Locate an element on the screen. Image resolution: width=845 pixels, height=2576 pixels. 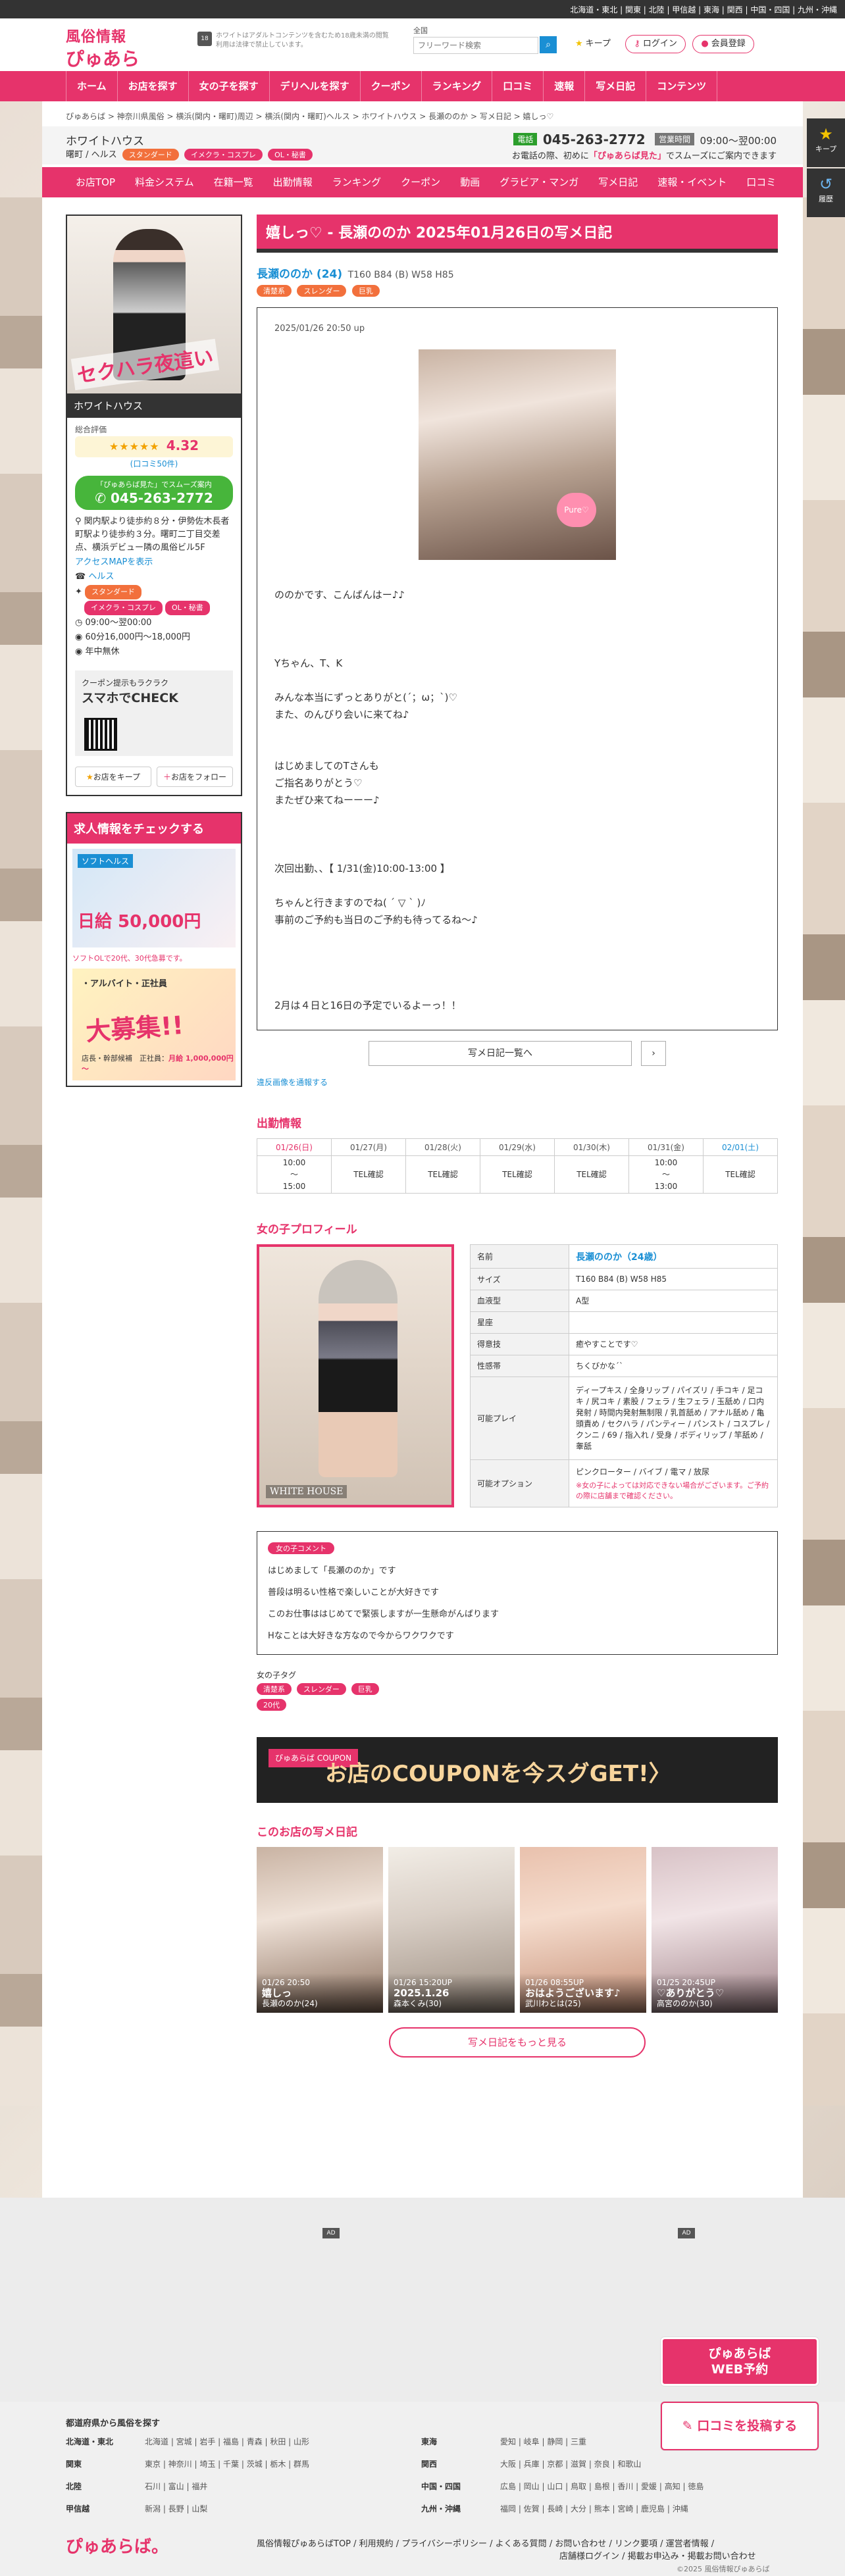
footer-prefecture-links: 愛知 | 岐阜 | 静岡 | 三重 is located at coordinates (543, 2442).